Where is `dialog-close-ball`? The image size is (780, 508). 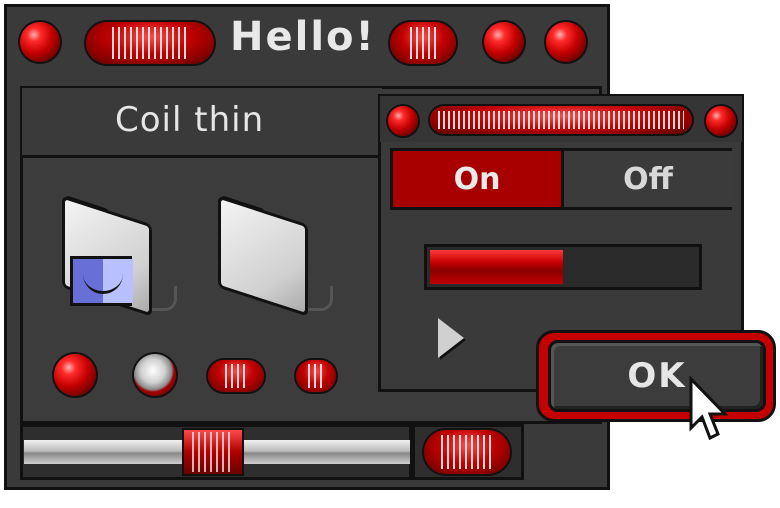 dialog-close-ball is located at coordinates (403, 121).